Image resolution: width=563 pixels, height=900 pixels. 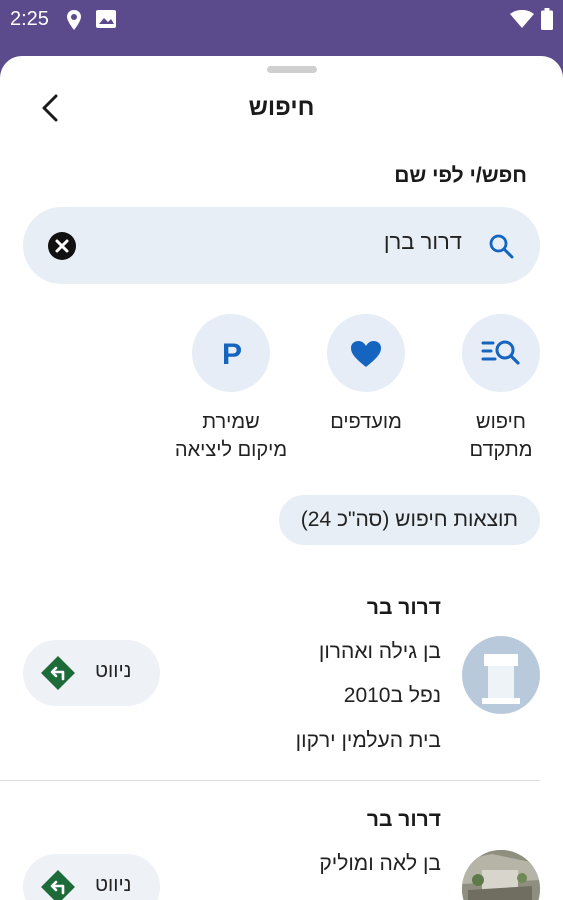 What do you see at coordinates (501, 679) in the screenshot?
I see `grave-placeholder-icon` at bounding box center [501, 679].